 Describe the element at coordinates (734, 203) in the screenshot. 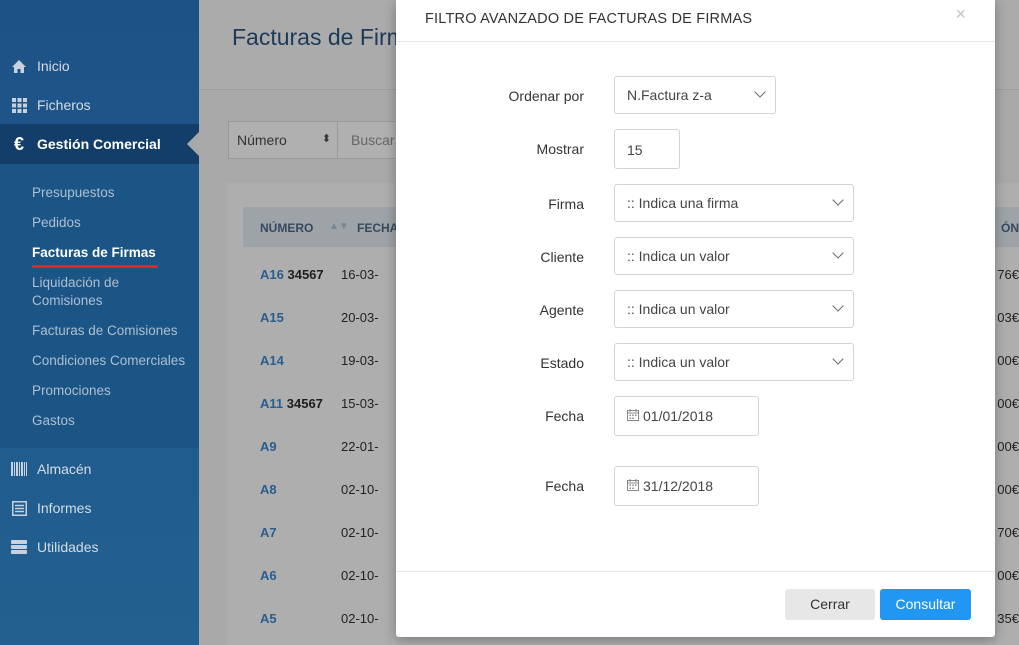

I see `firma-select: :: Indica una firma` at that location.